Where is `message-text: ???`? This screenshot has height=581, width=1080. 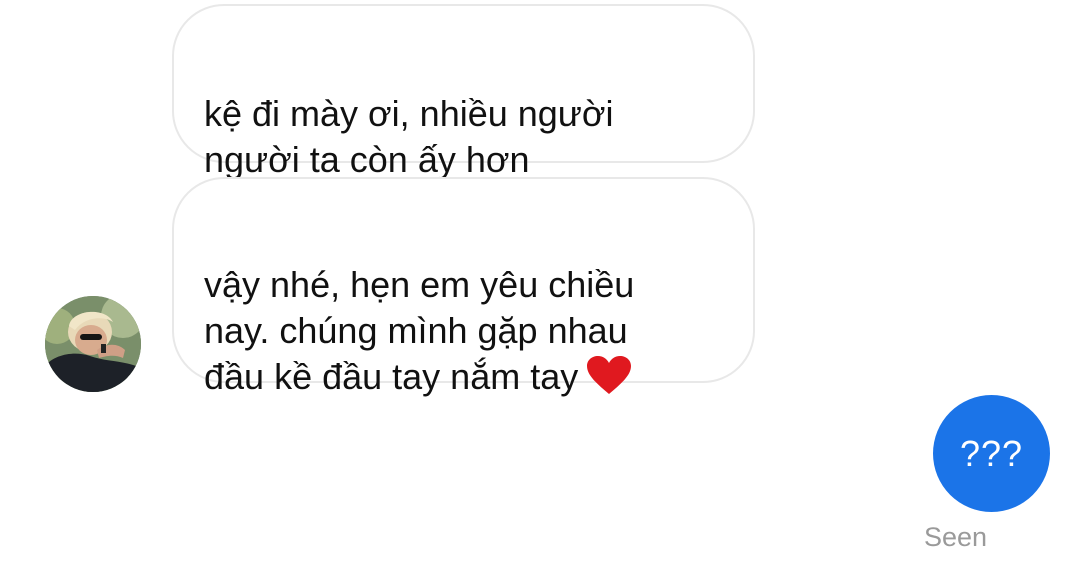 message-text: ??? is located at coordinates (991, 453).